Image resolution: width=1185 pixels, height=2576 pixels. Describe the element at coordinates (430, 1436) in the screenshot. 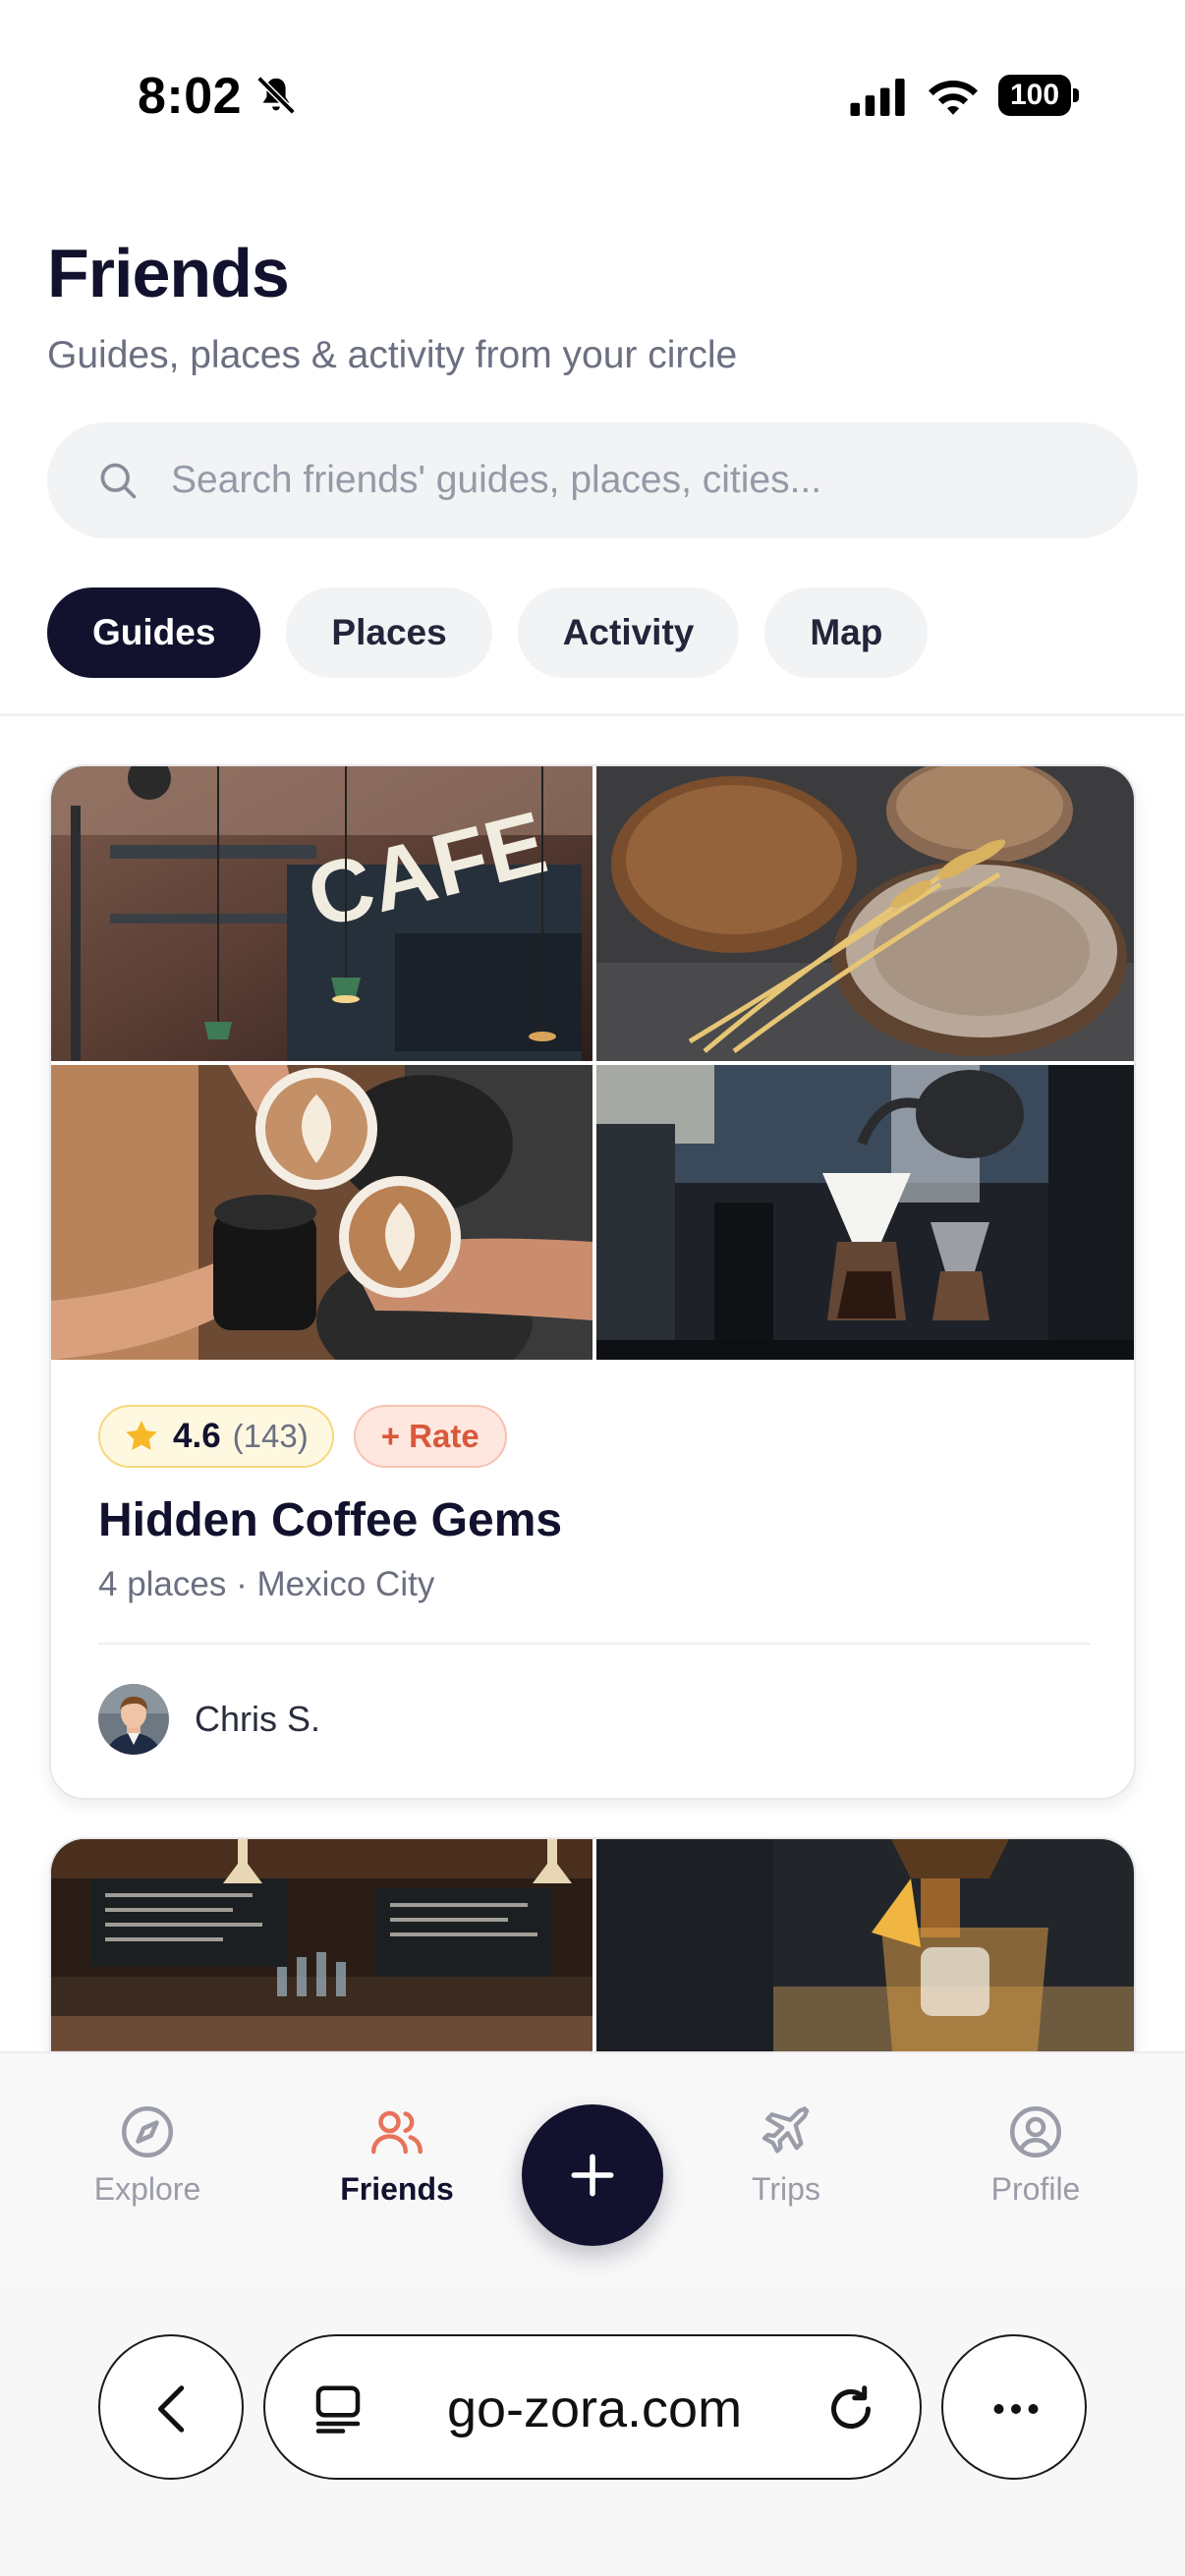

I see `rate-button: + Rate` at that location.